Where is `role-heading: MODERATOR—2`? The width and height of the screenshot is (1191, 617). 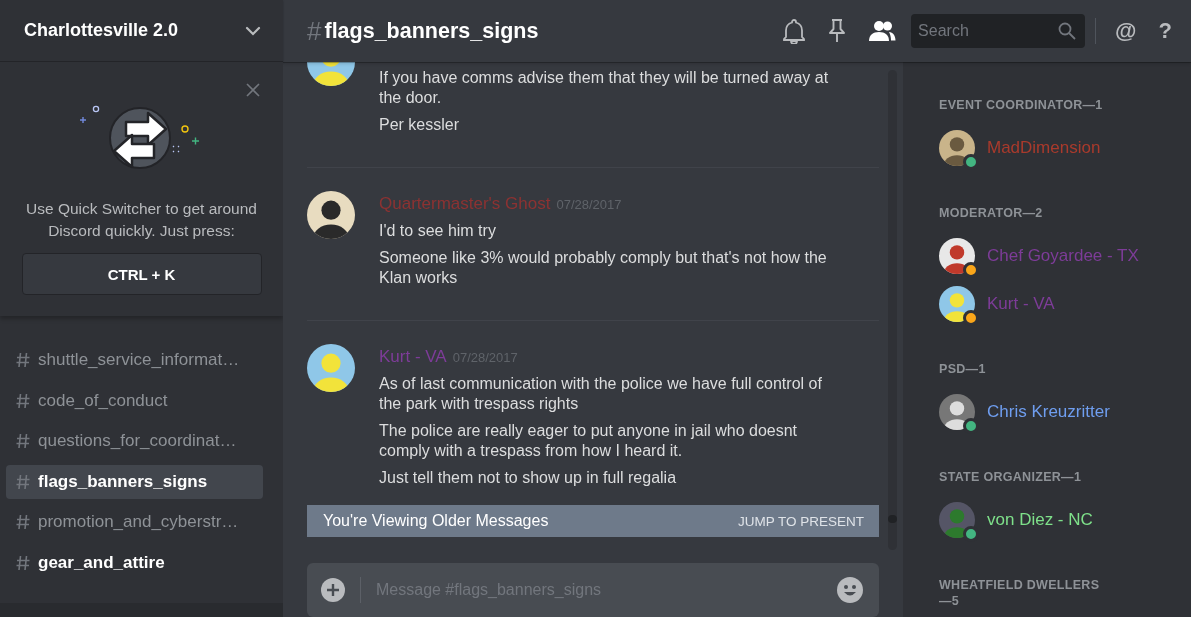 role-heading: MODERATOR—2 is located at coordinates (991, 213).